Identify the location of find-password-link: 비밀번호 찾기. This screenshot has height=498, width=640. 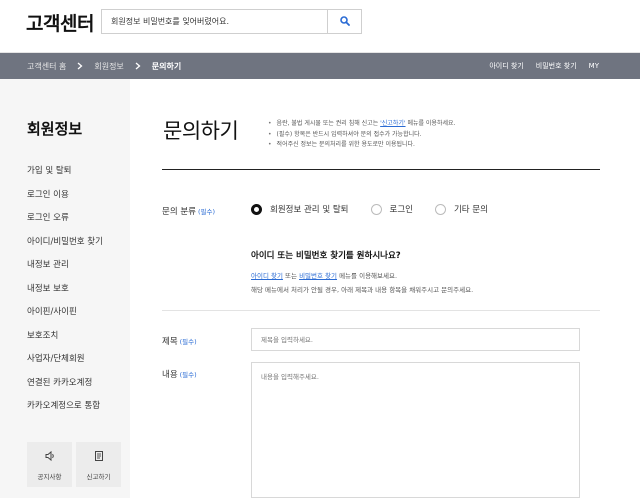
(318, 276).